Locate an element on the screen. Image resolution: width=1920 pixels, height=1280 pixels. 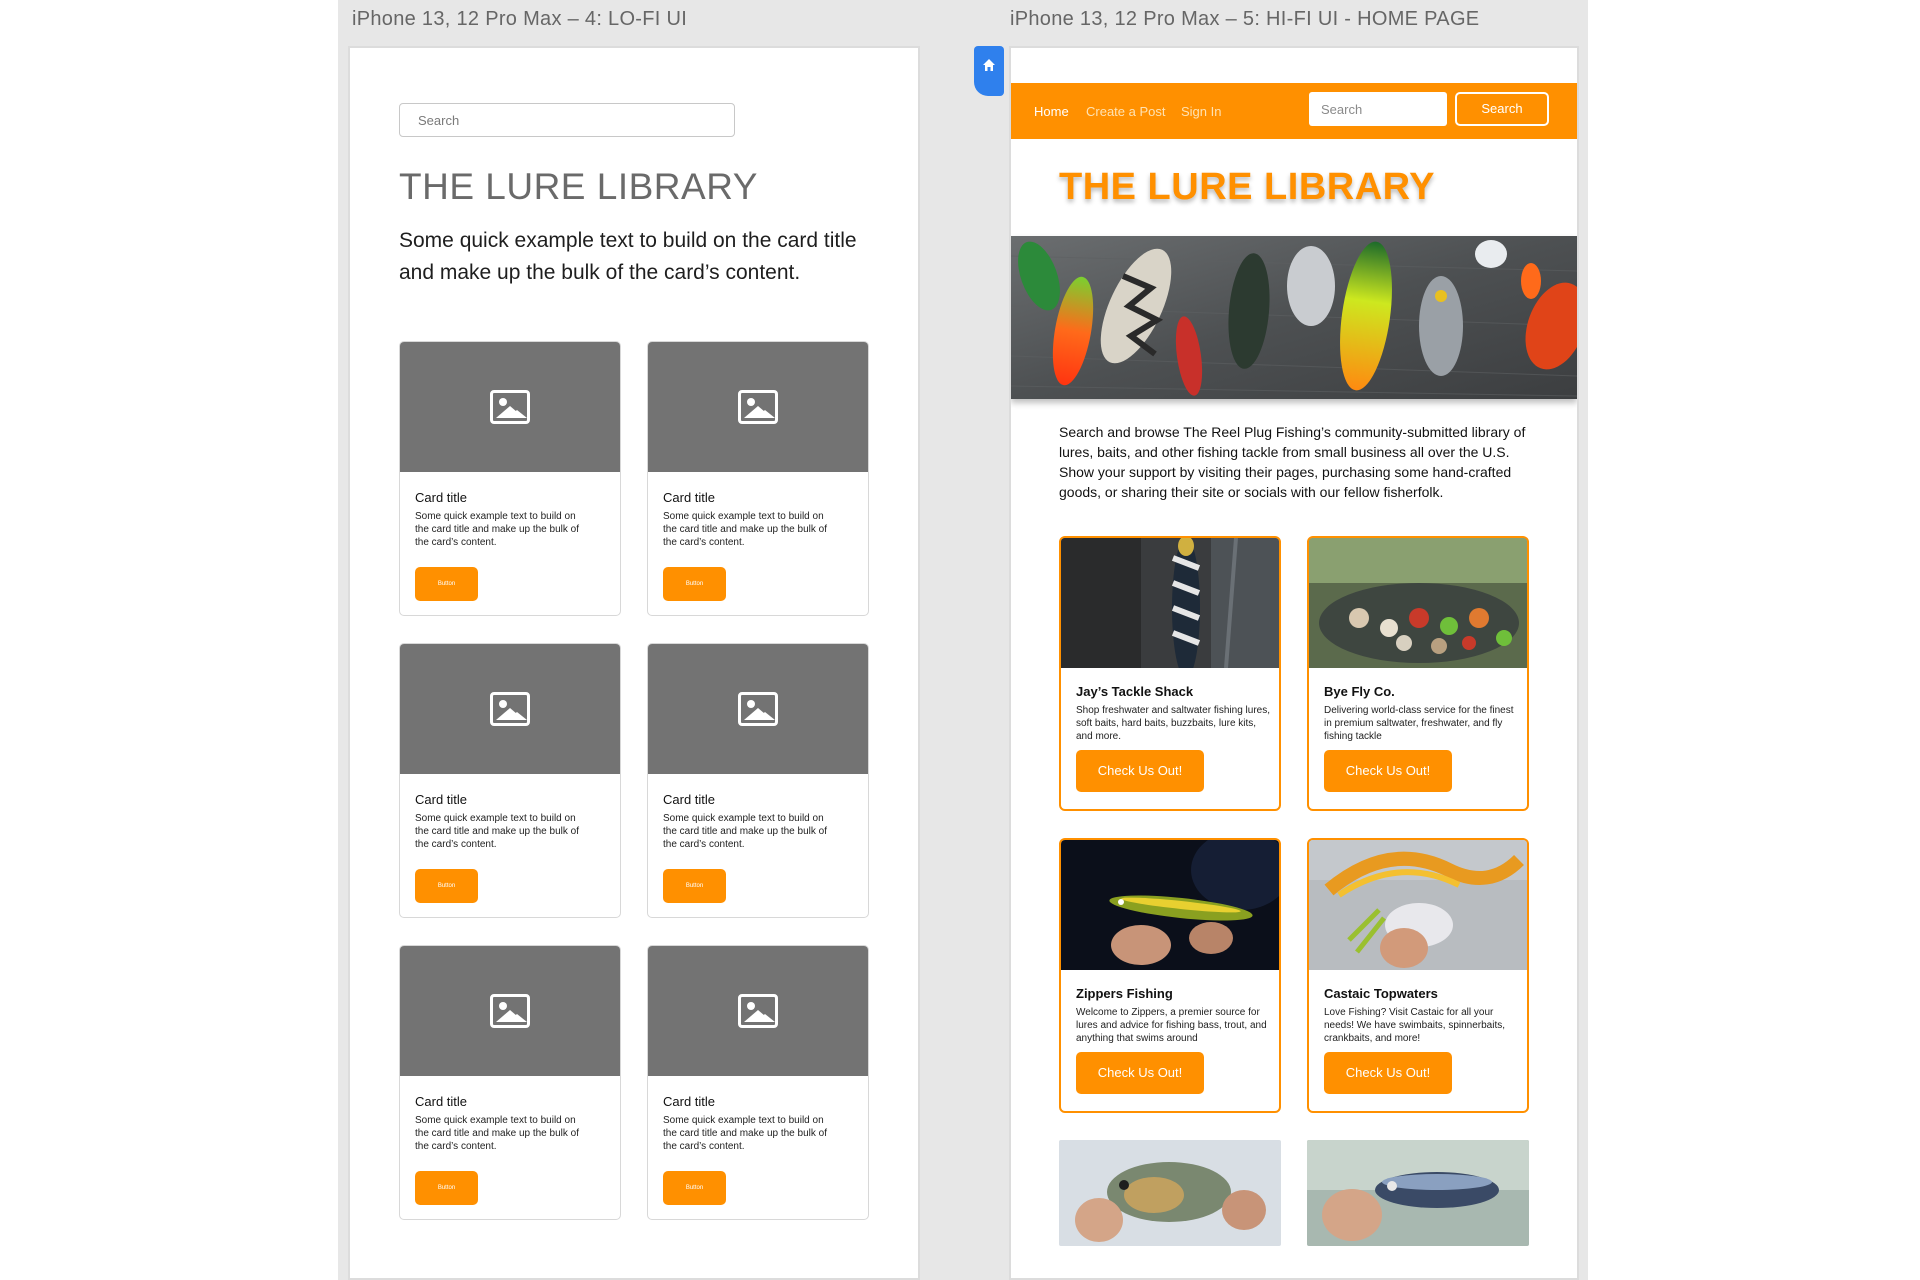
page-title: THE LURE LIBRARY is located at coordinates (1247, 187).